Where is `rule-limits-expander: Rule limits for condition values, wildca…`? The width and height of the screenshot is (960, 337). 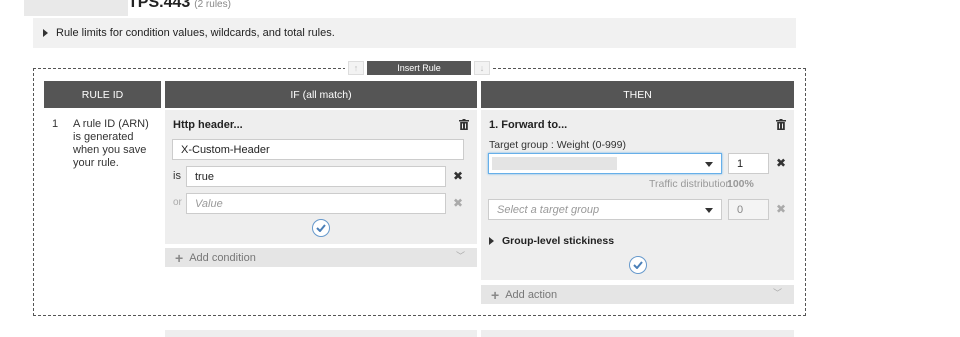
rule-limits-expander: Rule limits for condition values, wildca… is located at coordinates (414, 33).